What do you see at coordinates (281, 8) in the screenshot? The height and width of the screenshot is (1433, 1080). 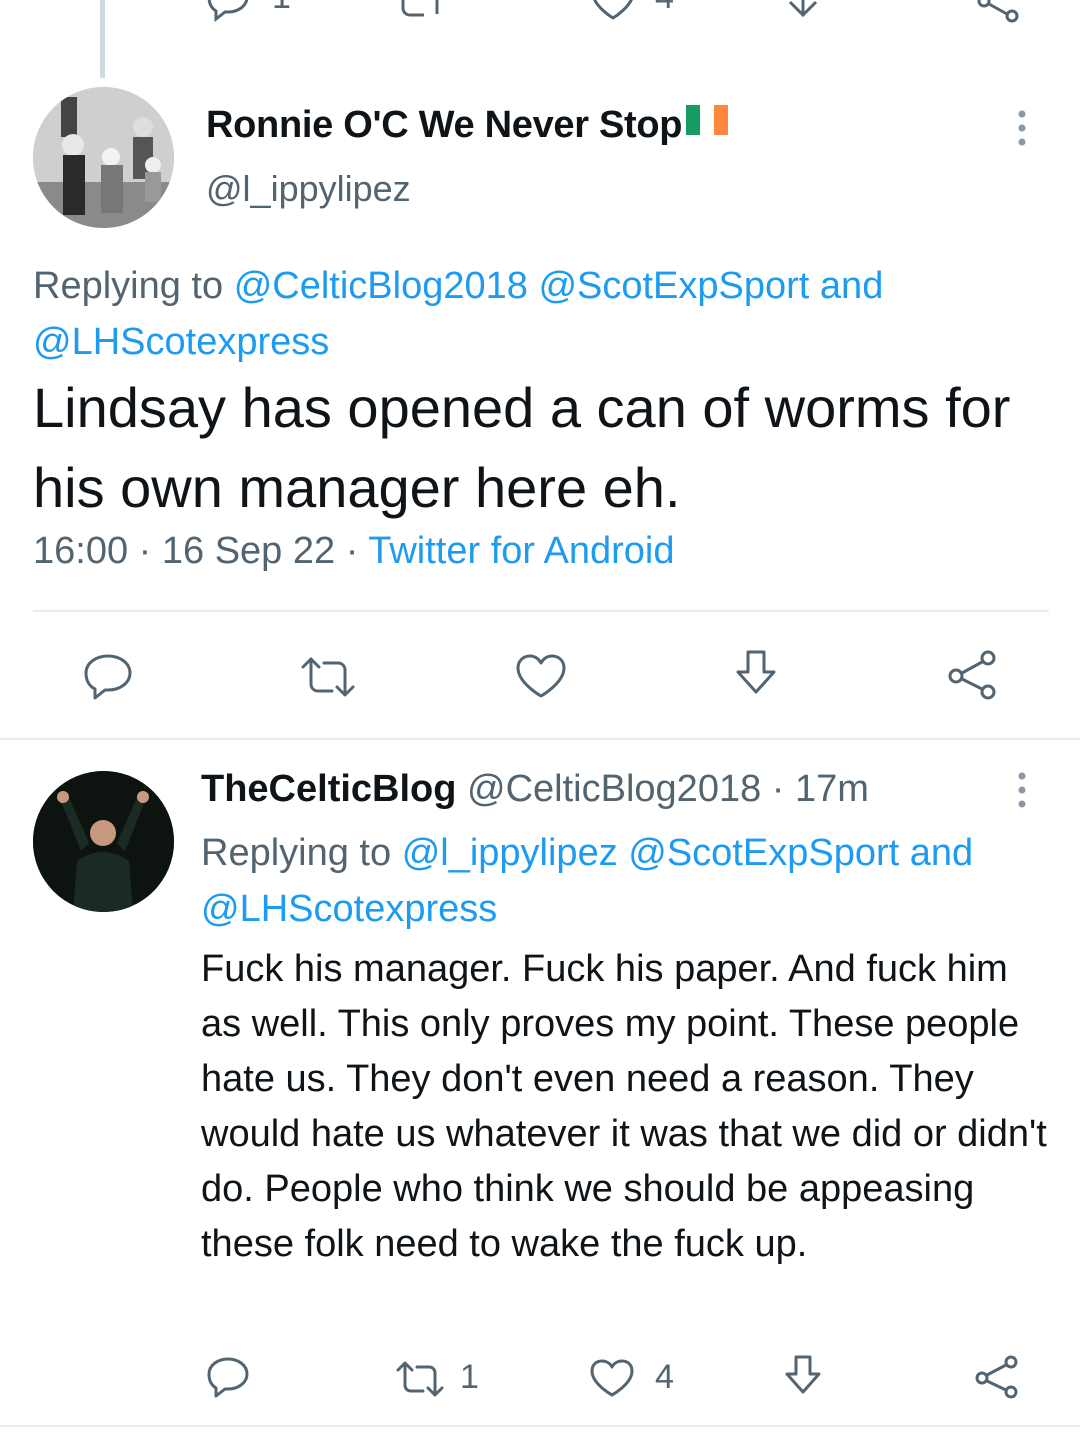 I see `reply-count: 1` at bounding box center [281, 8].